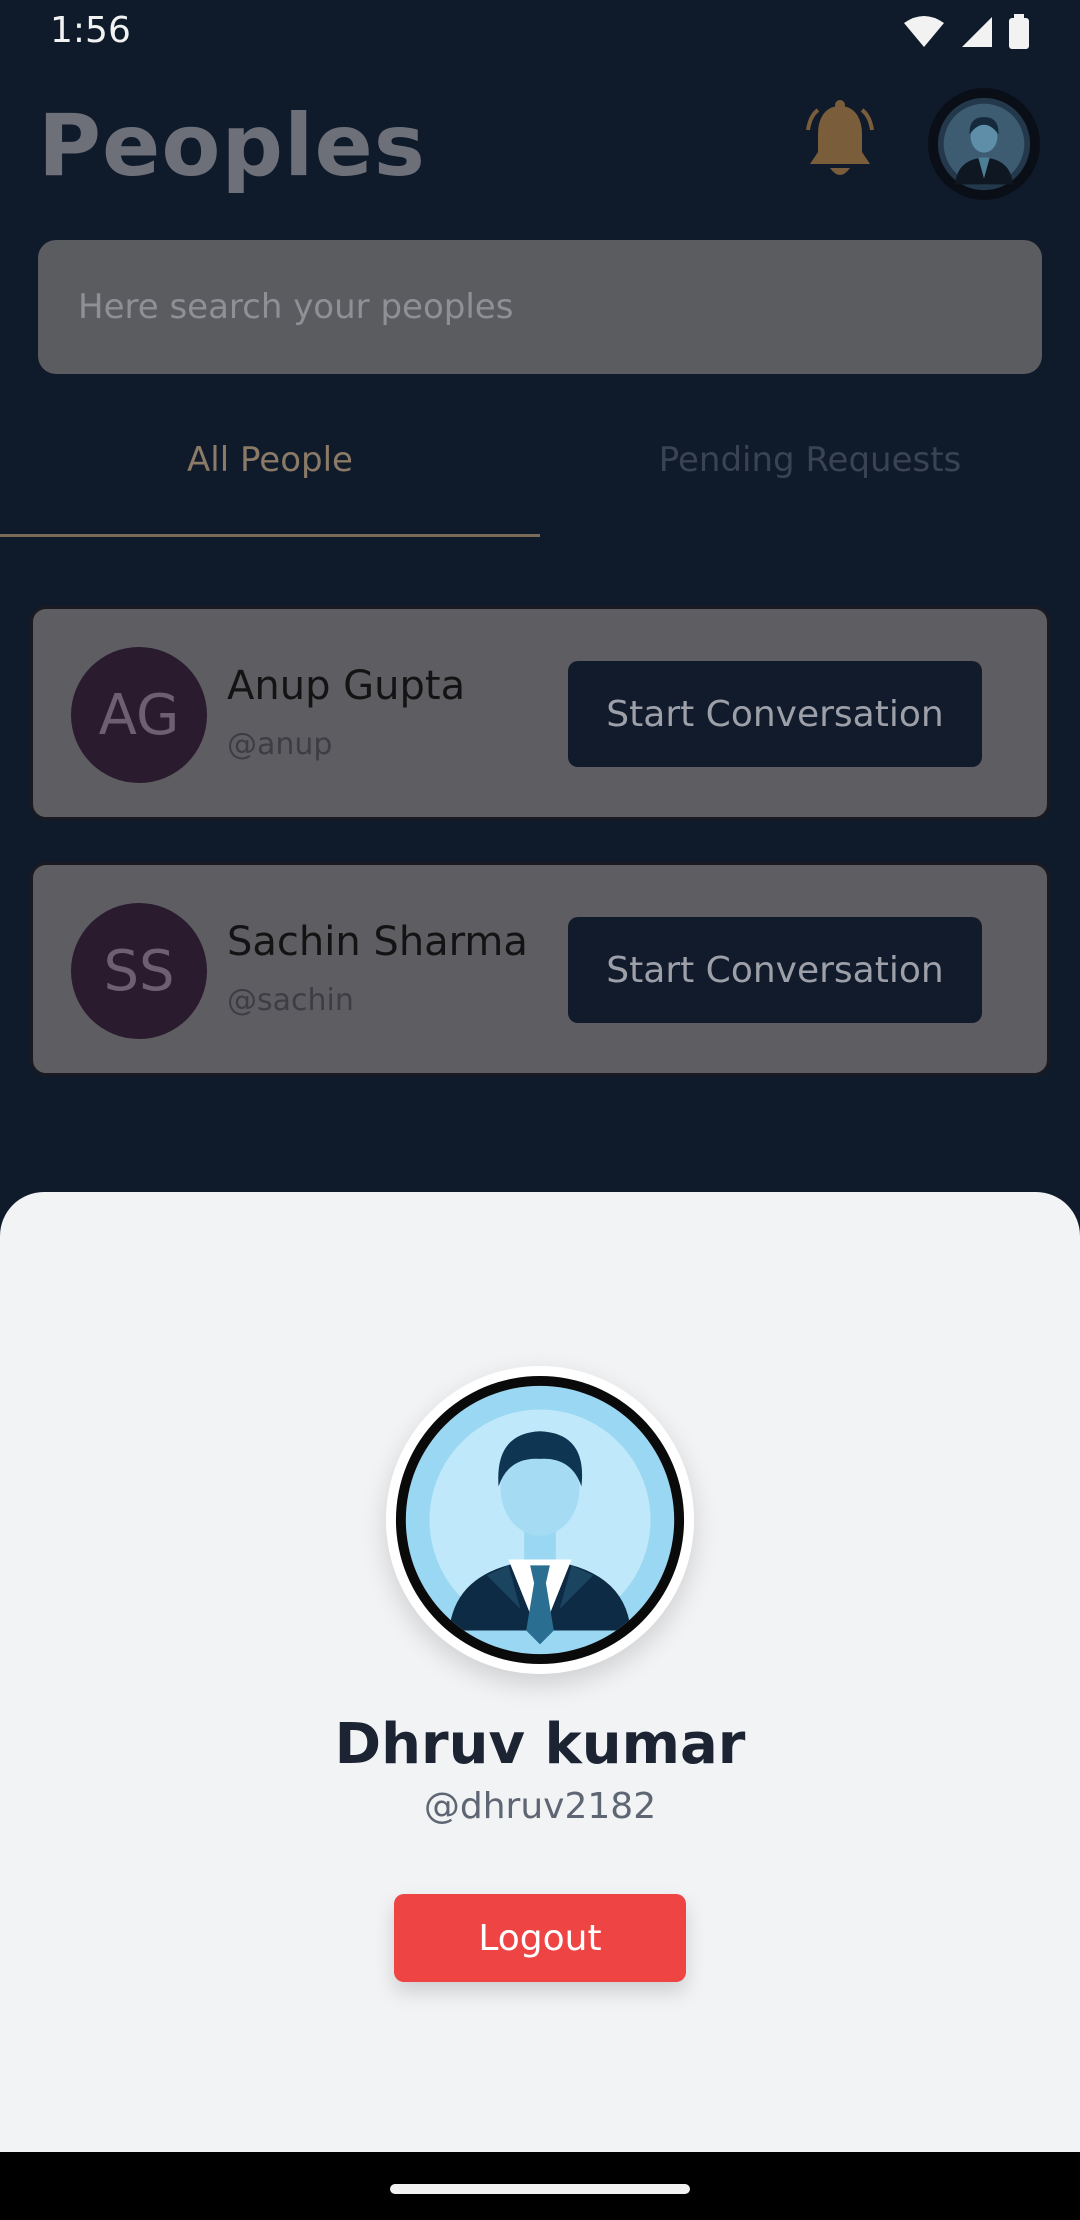  What do you see at coordinates (540, 33) in the screenshot?
I see `status-bar: 1:56` at bounding box center [540, 33].